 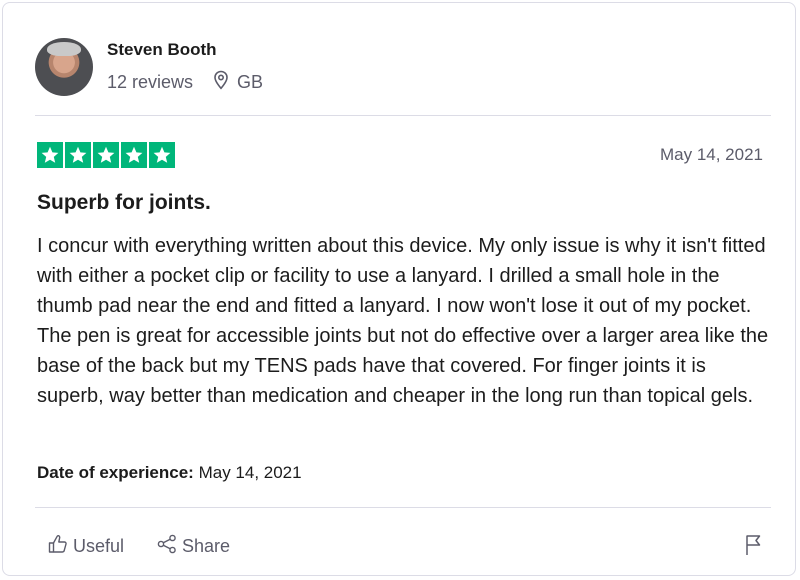 I want to click on share-label: Share, so click(x=206, y=546).